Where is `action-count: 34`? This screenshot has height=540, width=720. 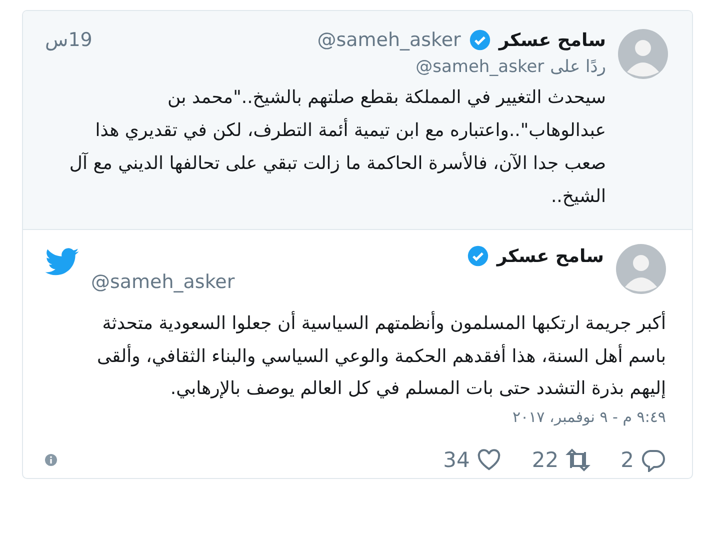 action-count: 34 is located at coordinates (456, 460).